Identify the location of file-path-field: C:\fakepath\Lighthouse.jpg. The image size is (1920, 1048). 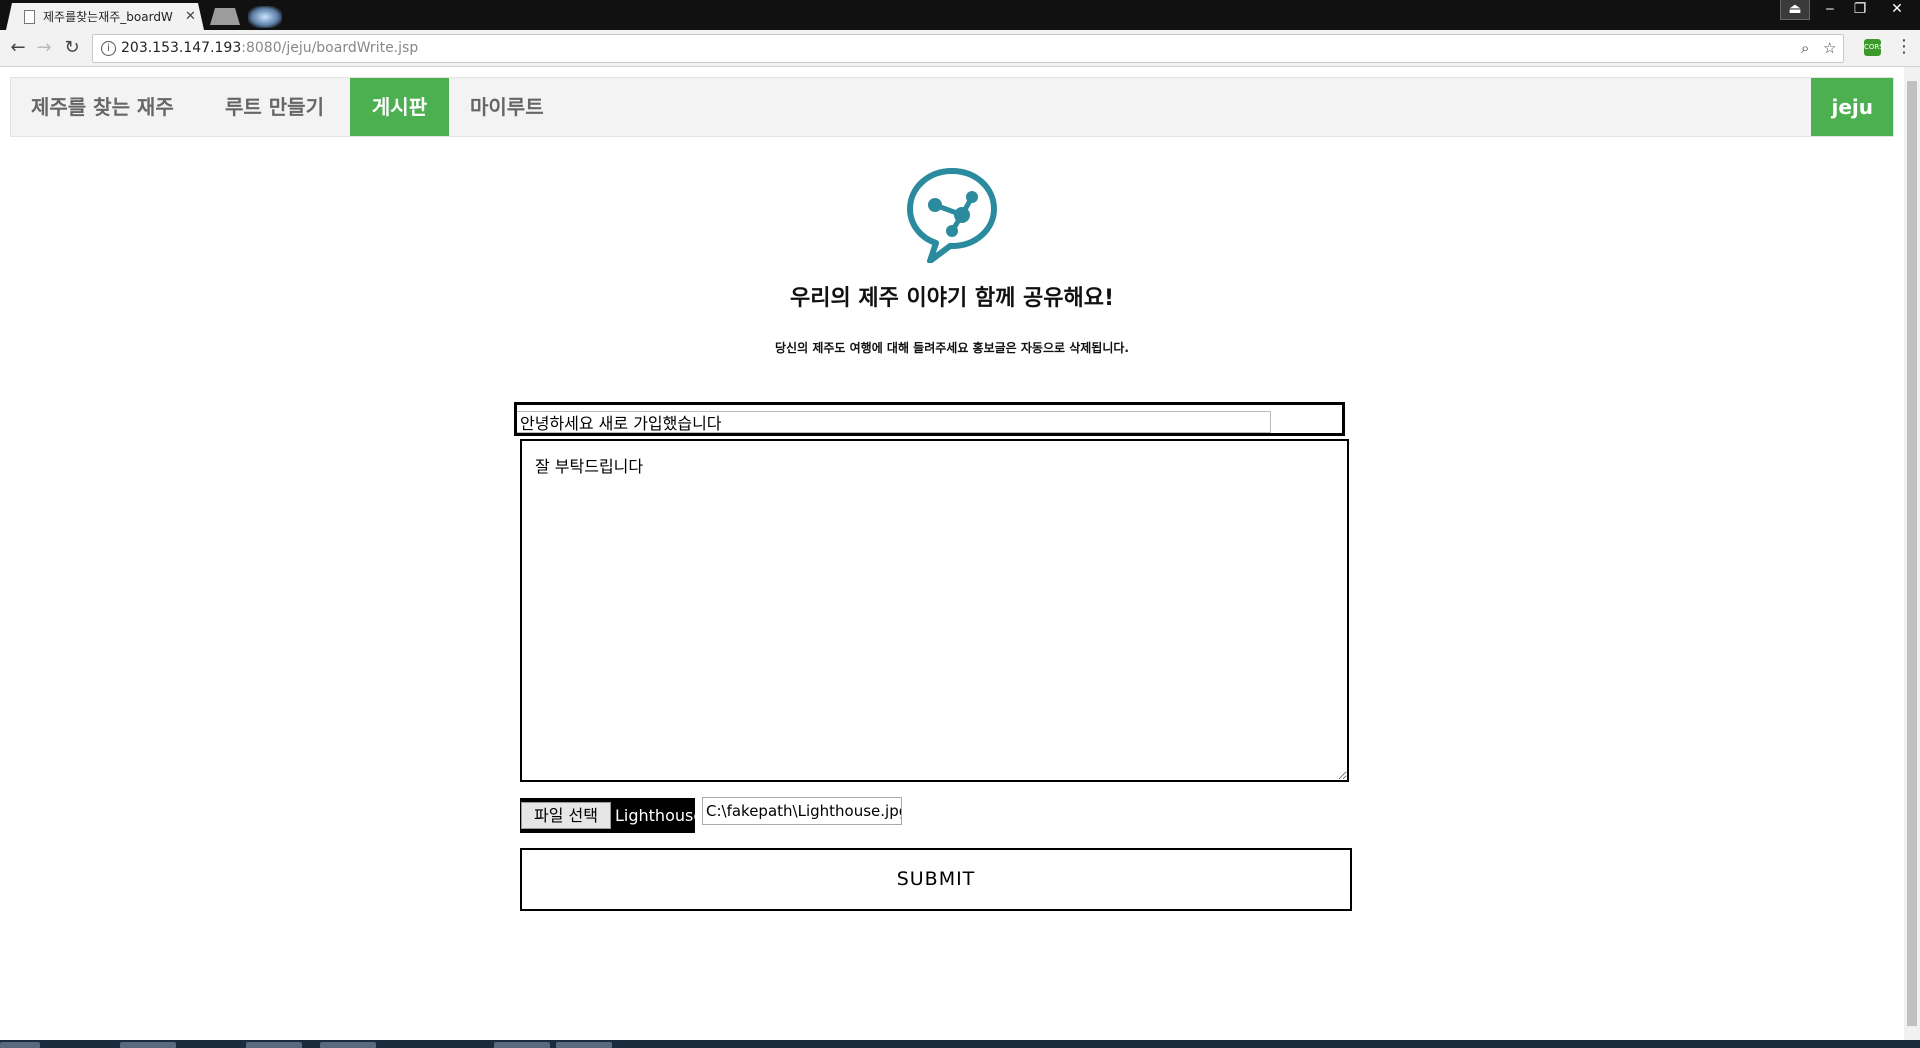
(802, 811).